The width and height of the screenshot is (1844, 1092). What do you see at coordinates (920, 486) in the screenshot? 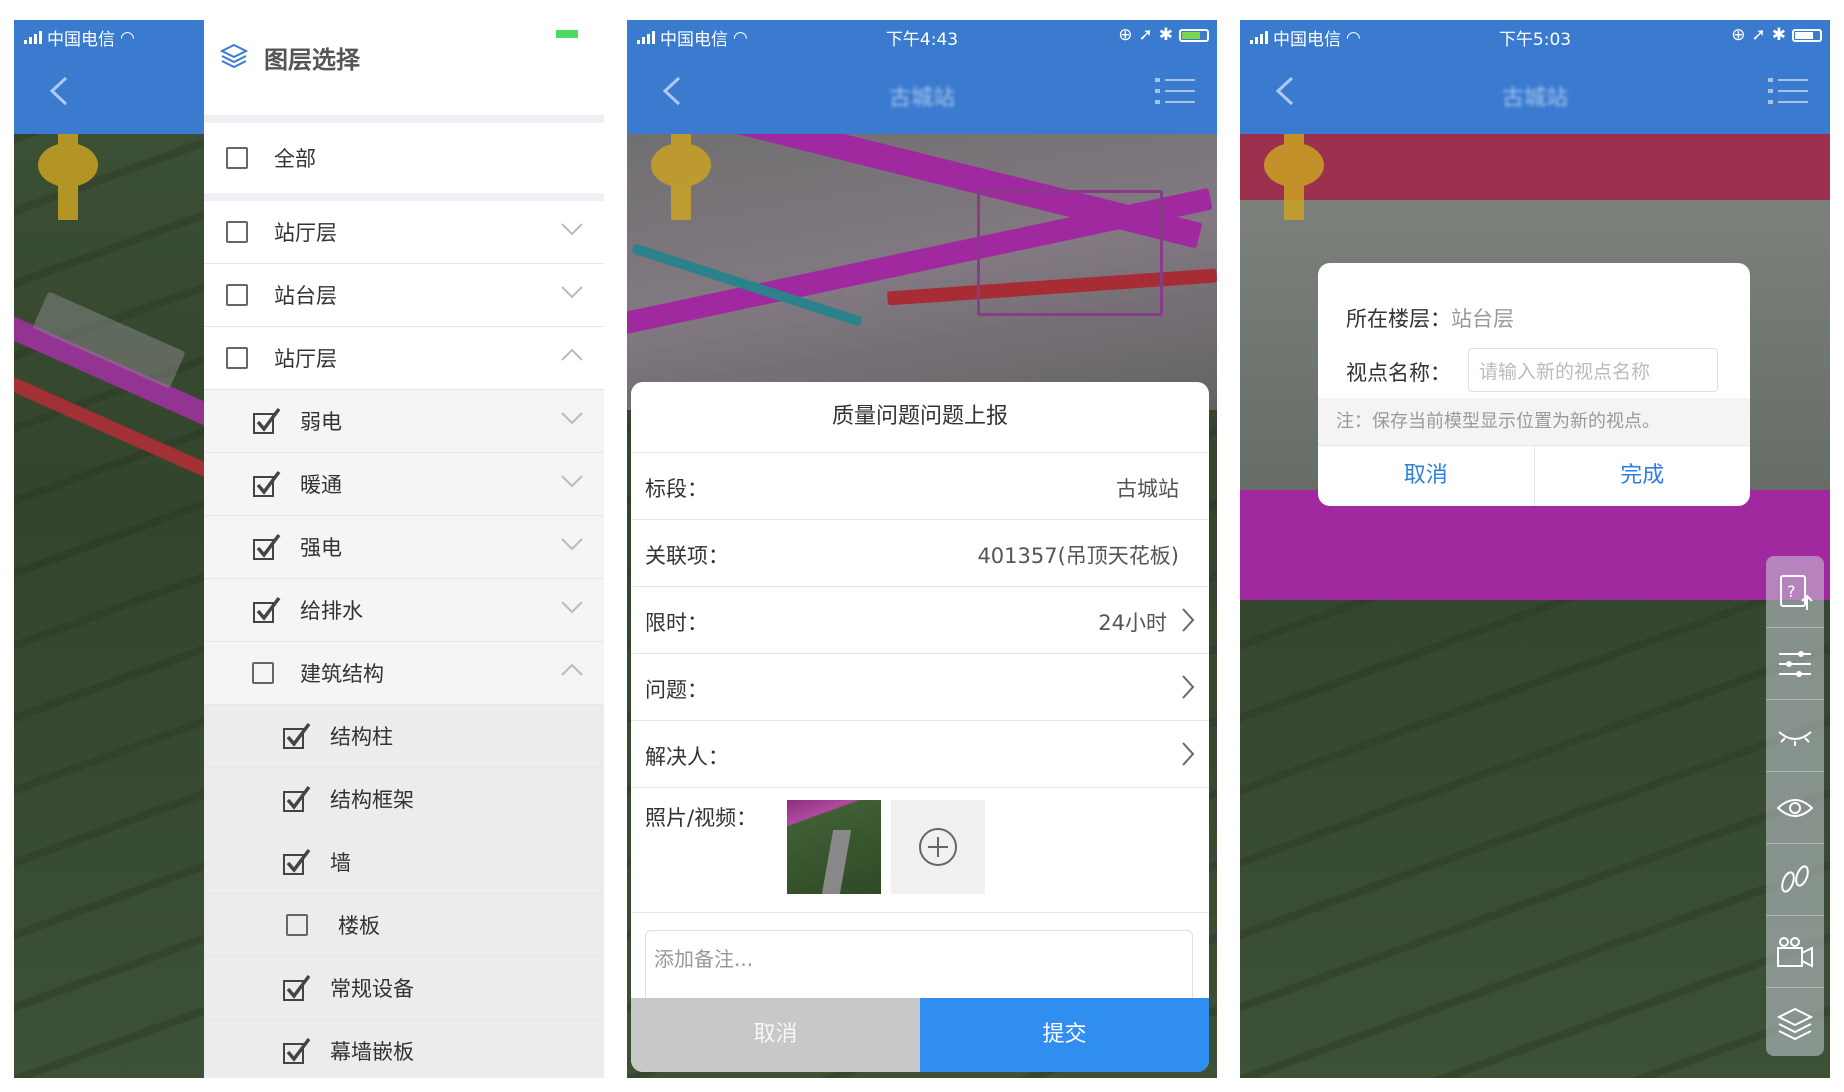
I see `section-field: 标段： 古城站` at bounding box center [920, 486].